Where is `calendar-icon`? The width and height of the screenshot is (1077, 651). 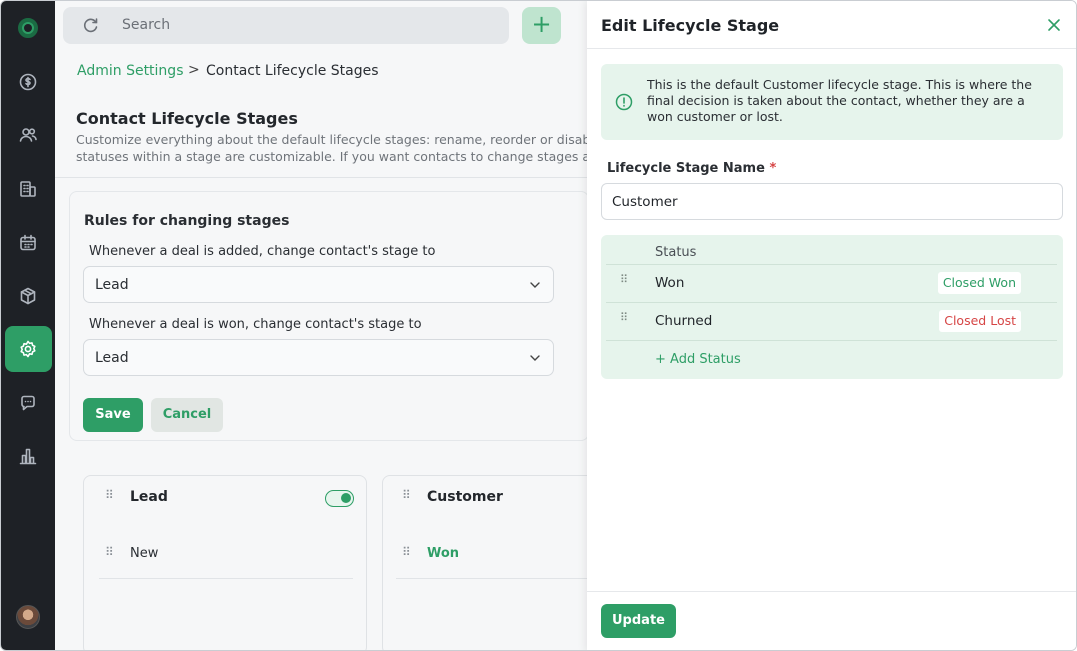 calendar-icon is located at coordinates (28, 243).